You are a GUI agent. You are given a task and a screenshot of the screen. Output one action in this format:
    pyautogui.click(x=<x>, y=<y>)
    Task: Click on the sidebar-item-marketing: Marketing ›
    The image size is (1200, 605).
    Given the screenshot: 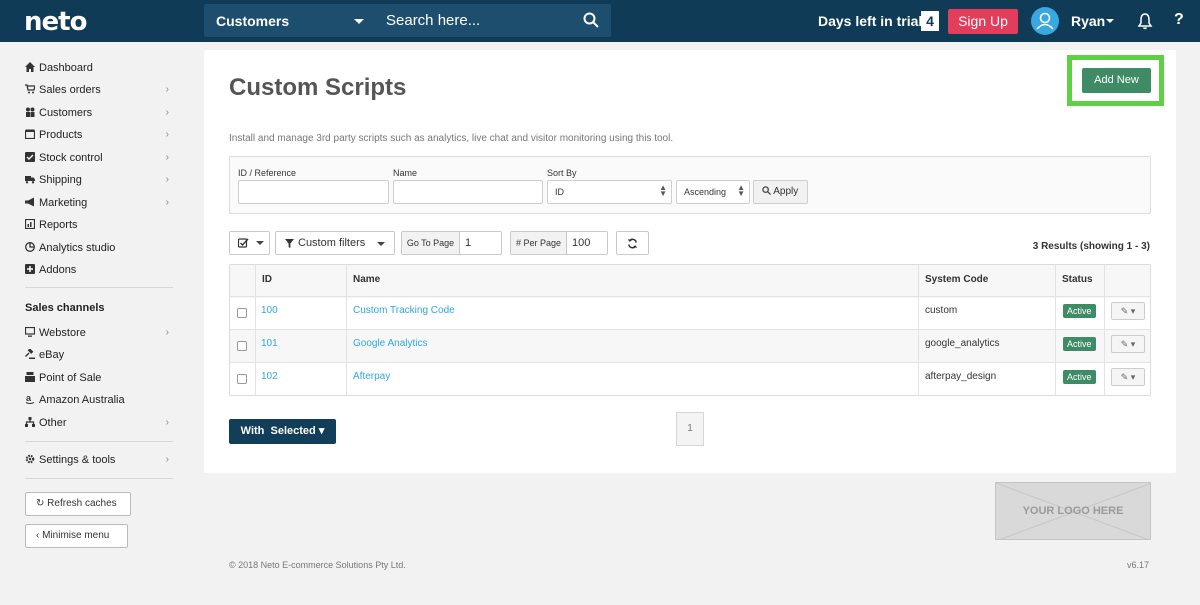 What is the action you would take?
    pyautogui.click(x=99, y=203)
    